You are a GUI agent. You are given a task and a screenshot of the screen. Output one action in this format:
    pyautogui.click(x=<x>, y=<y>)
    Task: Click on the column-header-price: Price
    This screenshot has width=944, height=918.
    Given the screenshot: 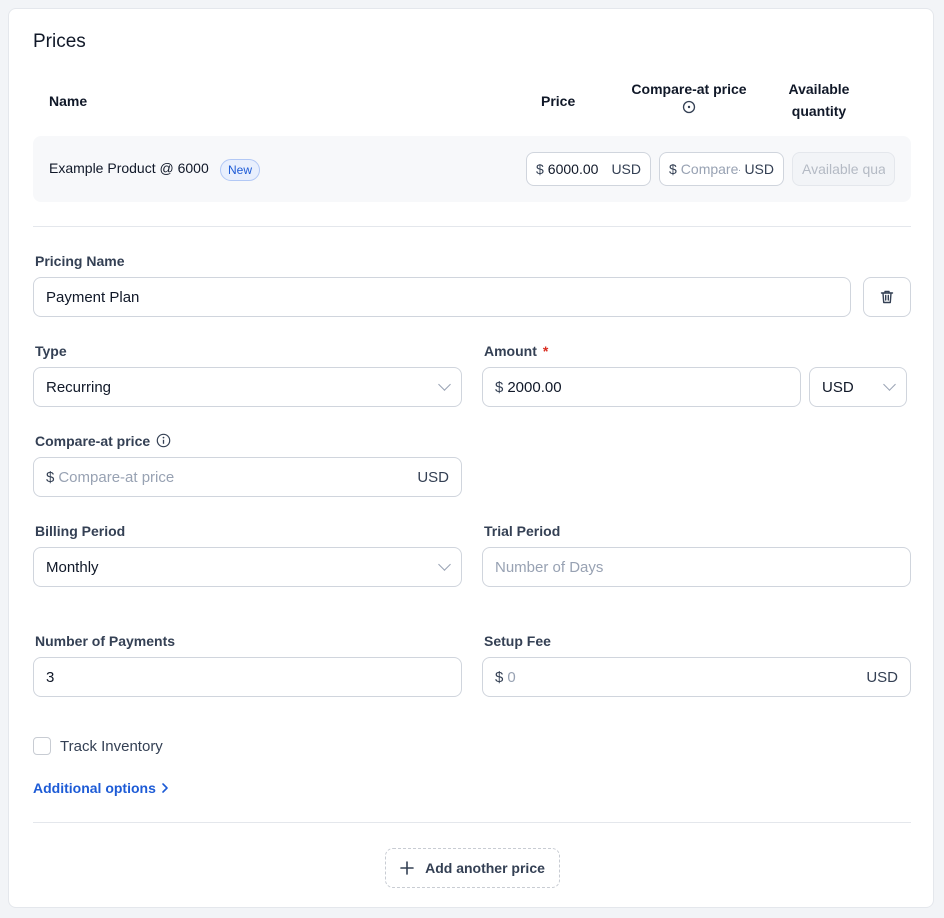 What is the action you would take?
    pyautogui.click(x=558, y=101)
    